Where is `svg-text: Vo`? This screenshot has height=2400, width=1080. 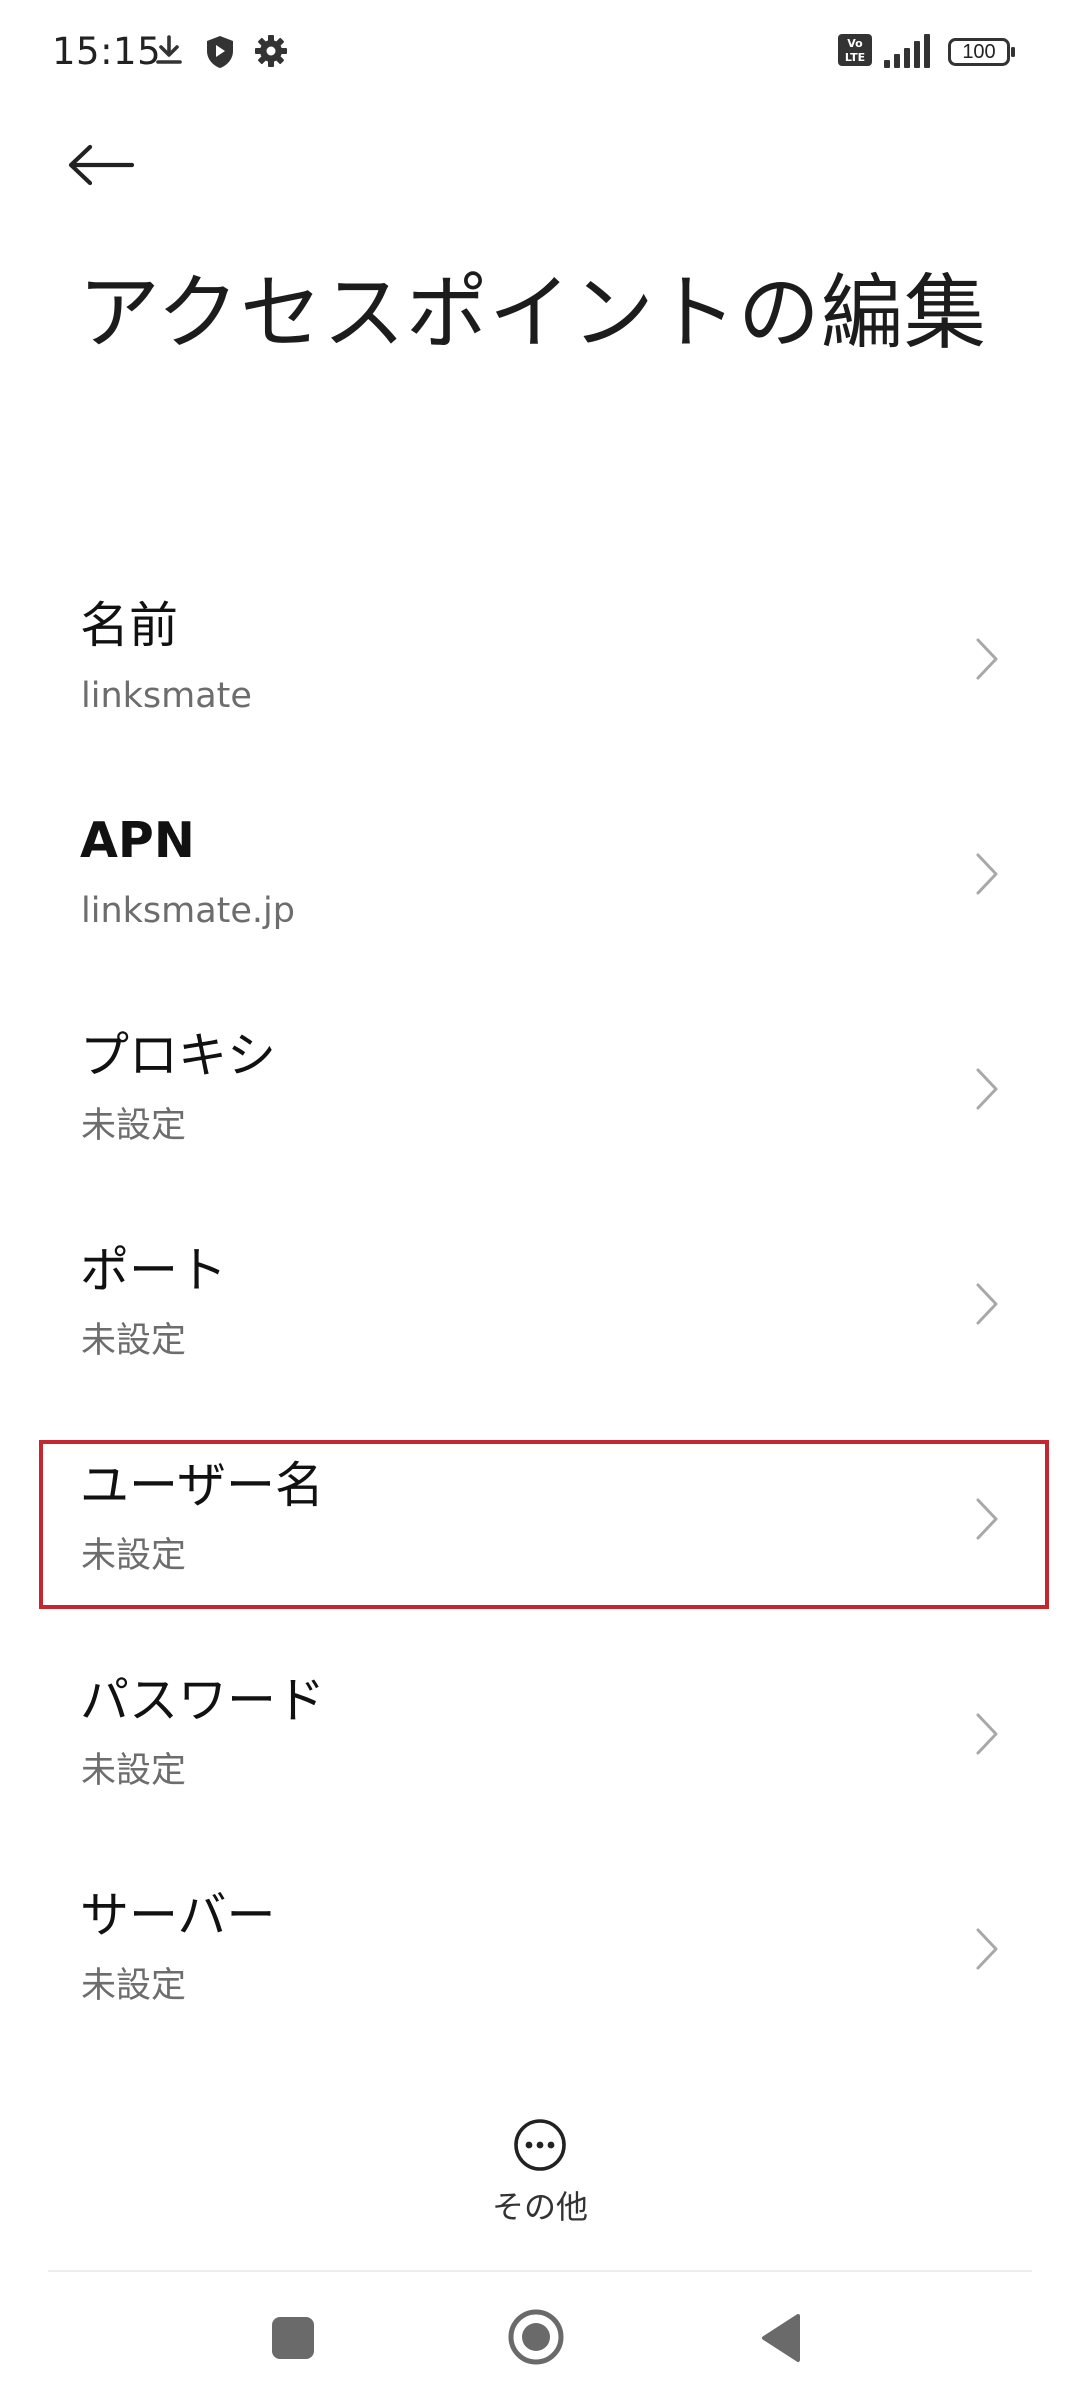
svg-text: Vo is located at coordinates (855, 43).